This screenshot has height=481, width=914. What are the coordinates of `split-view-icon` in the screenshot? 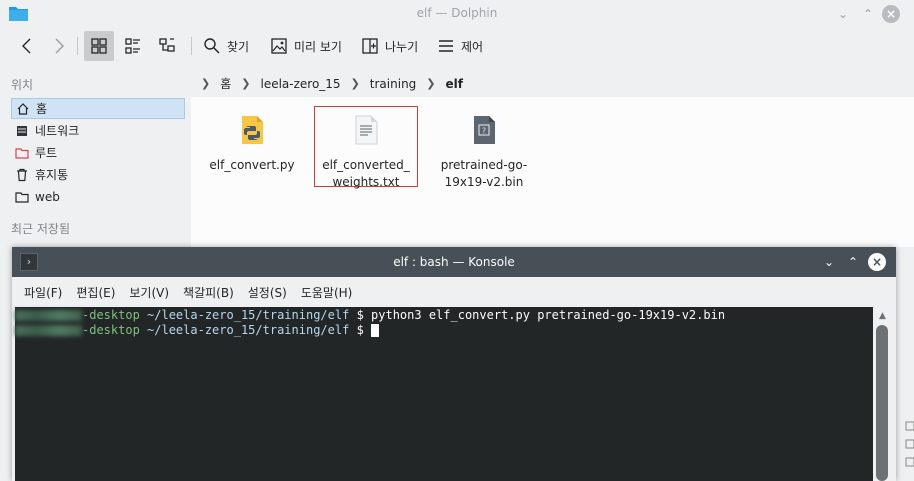 It's located at (370, 46).